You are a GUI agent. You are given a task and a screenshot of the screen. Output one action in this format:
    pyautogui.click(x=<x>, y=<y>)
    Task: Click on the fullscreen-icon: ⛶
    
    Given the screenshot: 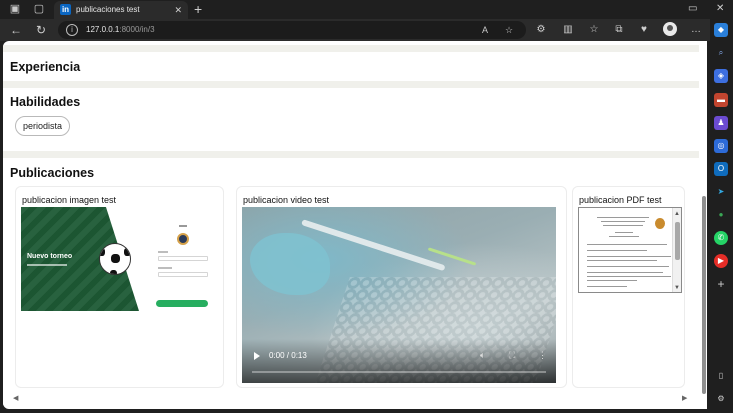 What is the action you would take?
    pyautogui.click(x=512, y=355)
    